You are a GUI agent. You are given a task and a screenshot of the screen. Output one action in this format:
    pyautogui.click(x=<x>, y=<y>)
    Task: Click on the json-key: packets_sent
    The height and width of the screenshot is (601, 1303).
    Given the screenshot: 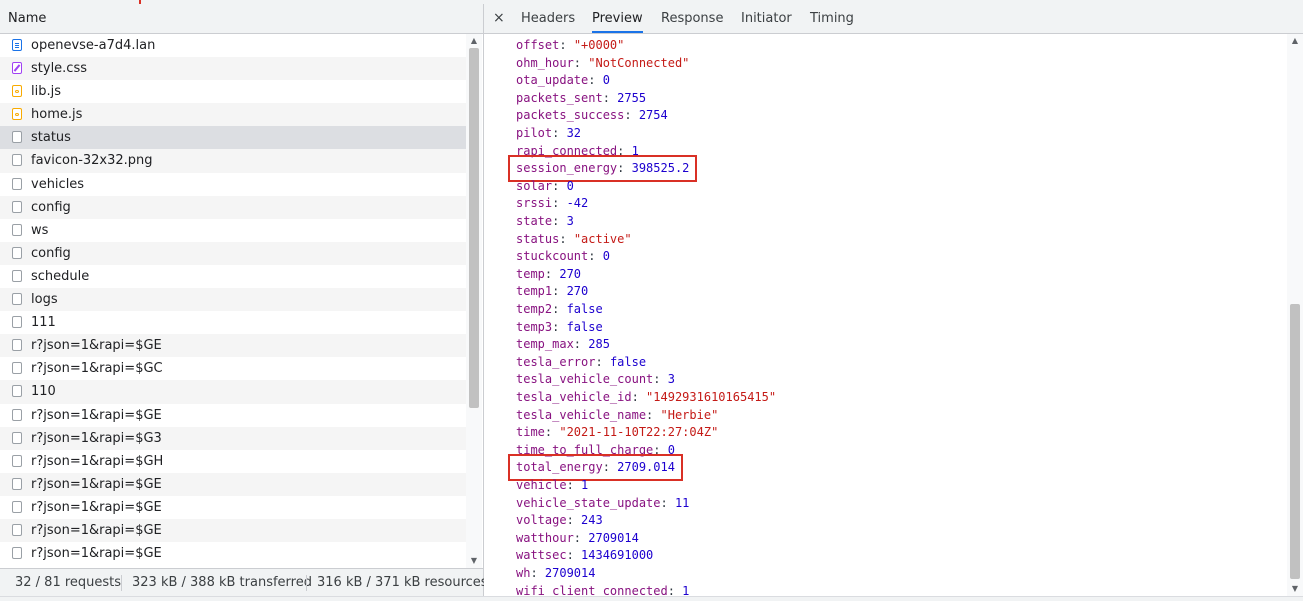 What is the action you would take?
    pyautogui.click(x=559, y=97)
    